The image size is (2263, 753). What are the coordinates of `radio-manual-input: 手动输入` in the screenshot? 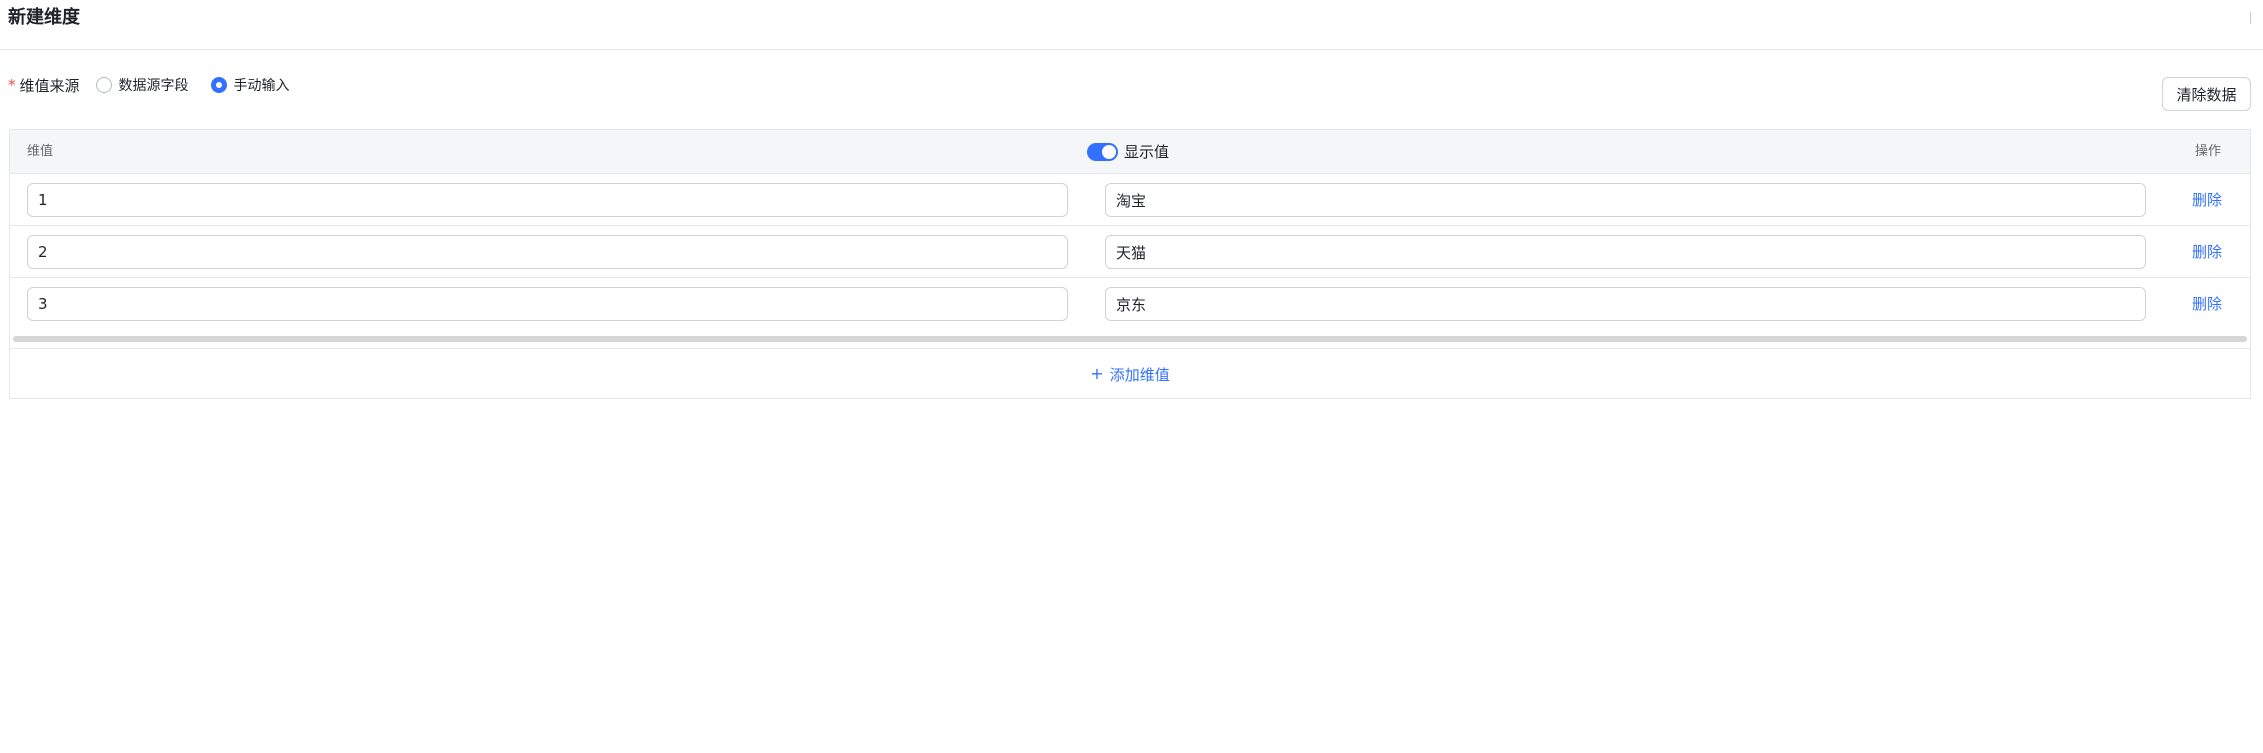 It's located at (250, 85).